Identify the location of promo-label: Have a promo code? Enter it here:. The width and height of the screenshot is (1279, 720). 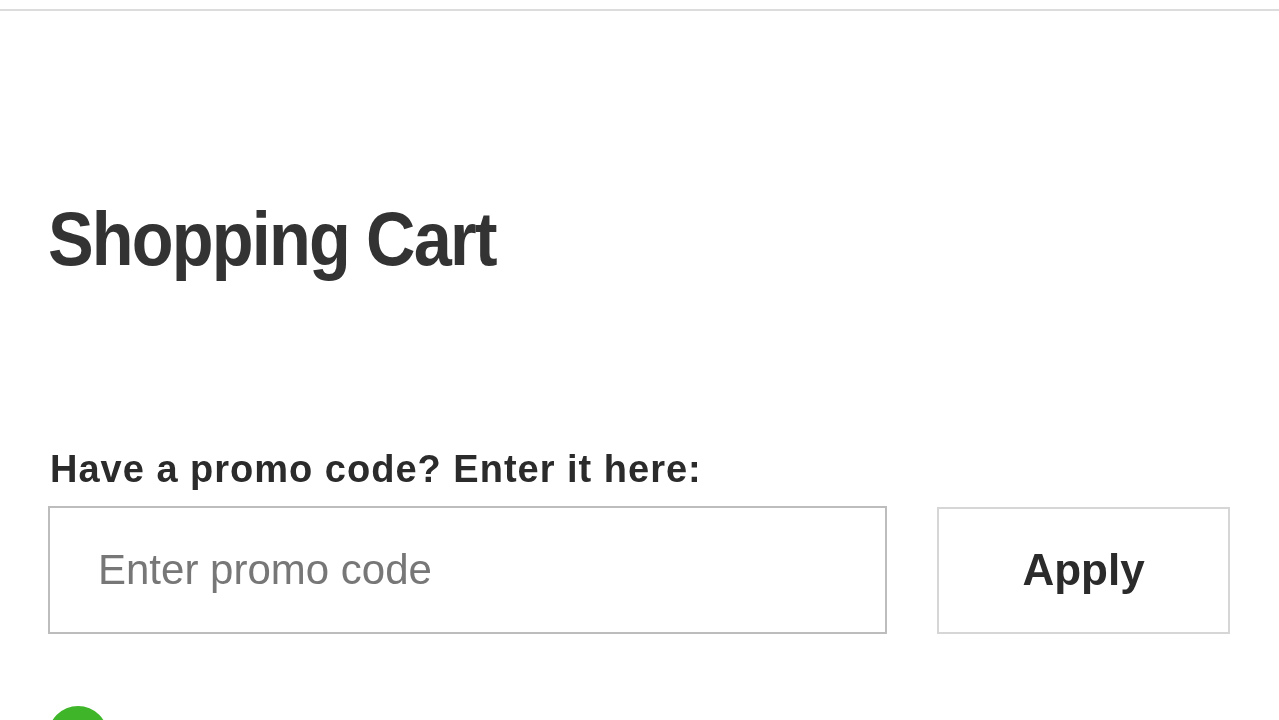
(376, 469).